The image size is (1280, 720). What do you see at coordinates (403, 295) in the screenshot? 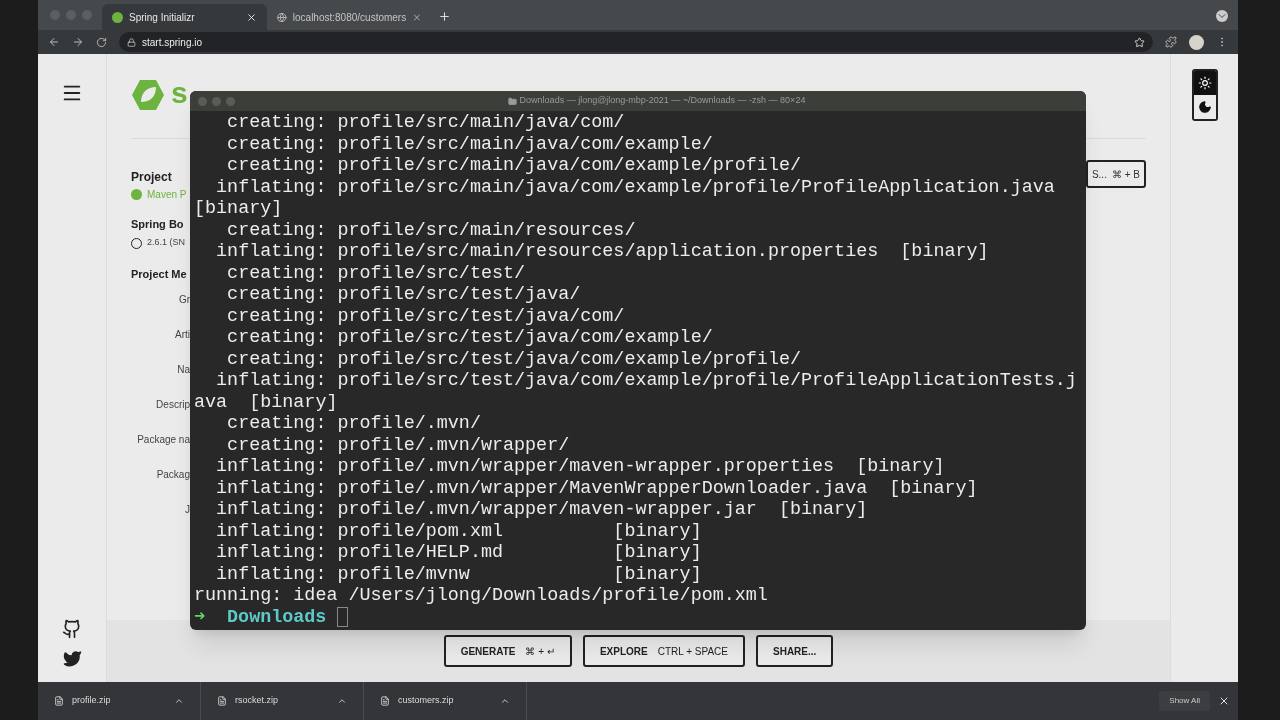
I see `terminal-line: creating: profile/src/test/java/` at bounding box center [403, 295].